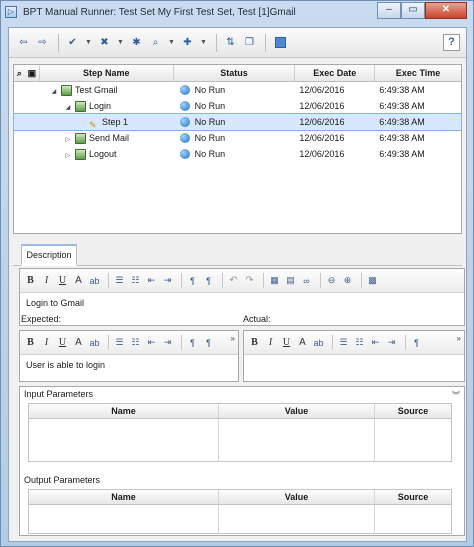  Describe the element at coordinates (235, 73) in the screenshot. I see `col-status: Status` at that location.